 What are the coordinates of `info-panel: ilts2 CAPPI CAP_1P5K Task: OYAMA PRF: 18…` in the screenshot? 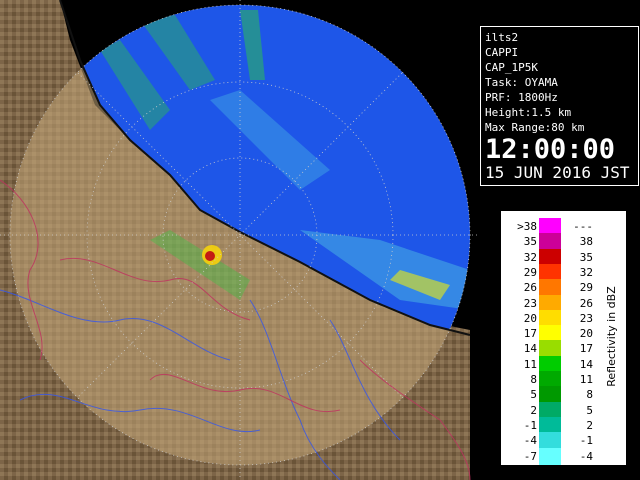 It's located at (559, 106).